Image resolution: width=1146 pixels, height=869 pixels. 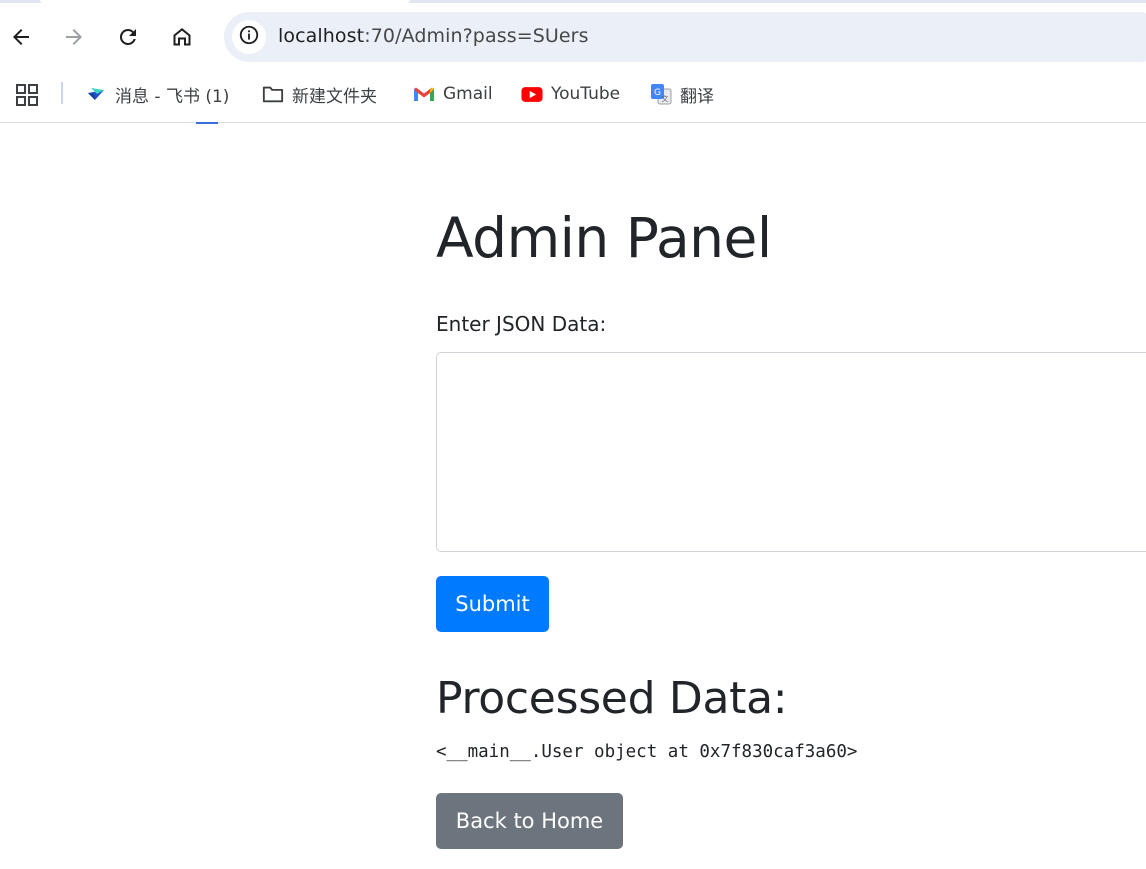 I want to click on json-input-label: Enter JSON Data:, so click(x=521, y=324).